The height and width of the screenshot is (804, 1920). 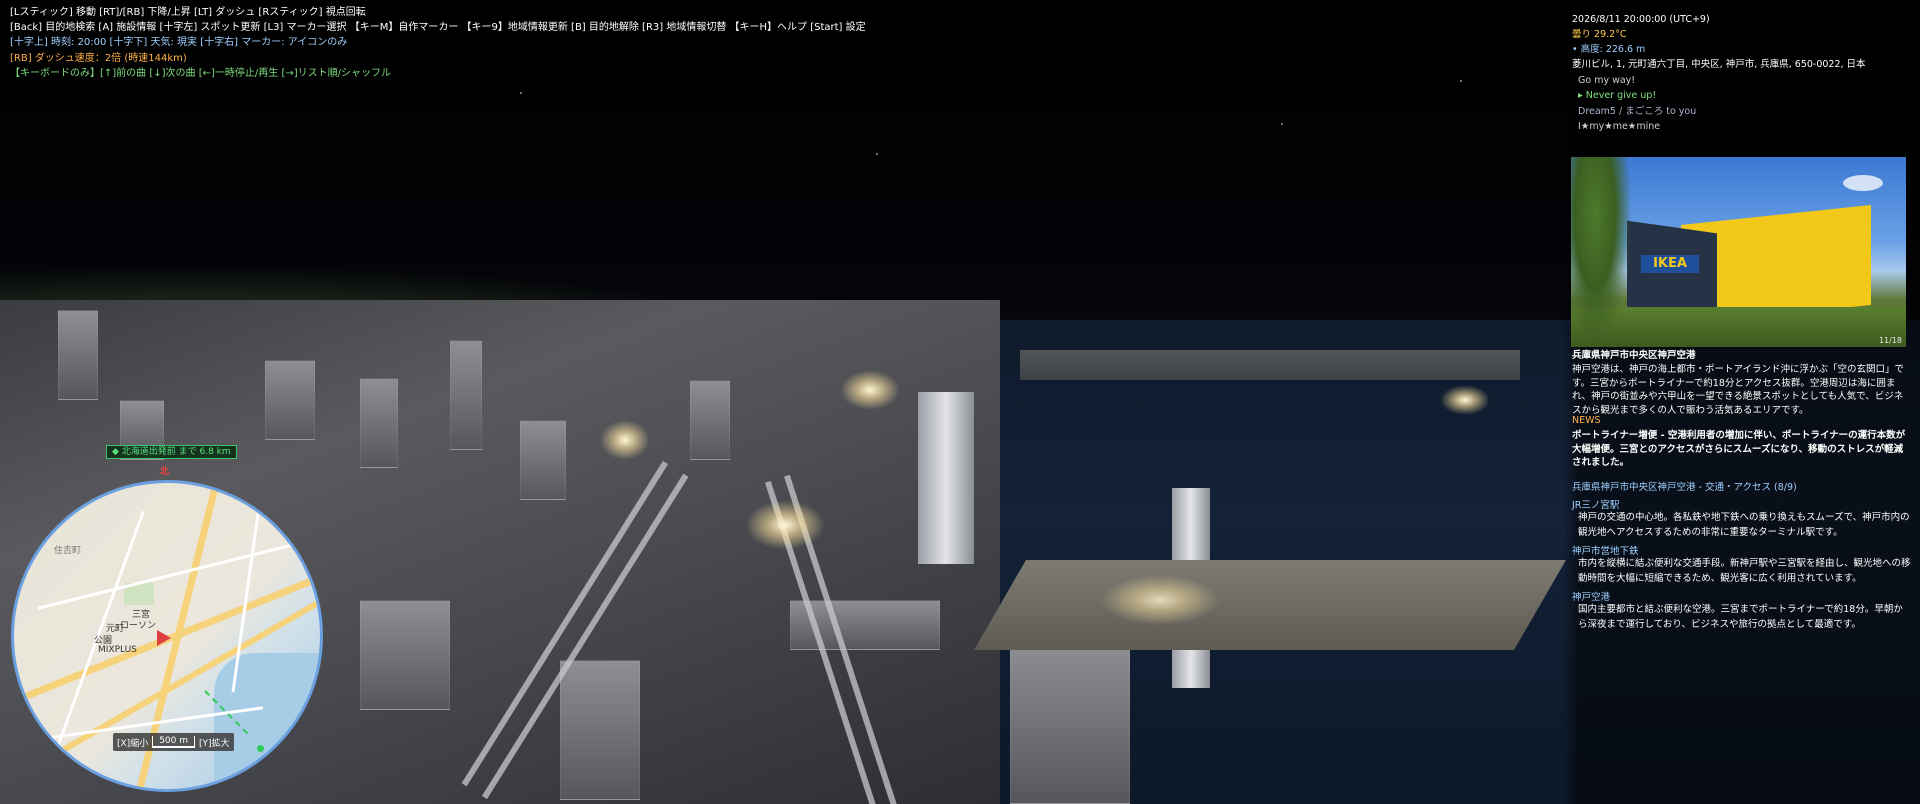 I want to click on minimap-zoom-controls: [X]縮小 500 m [Y]拡大, so click(x=173, y=742).